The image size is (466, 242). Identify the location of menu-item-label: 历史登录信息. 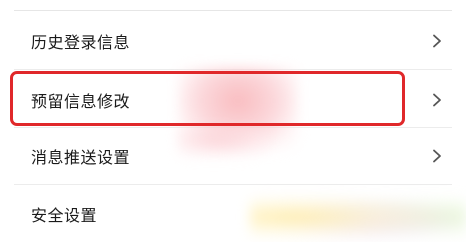
(81, 42).